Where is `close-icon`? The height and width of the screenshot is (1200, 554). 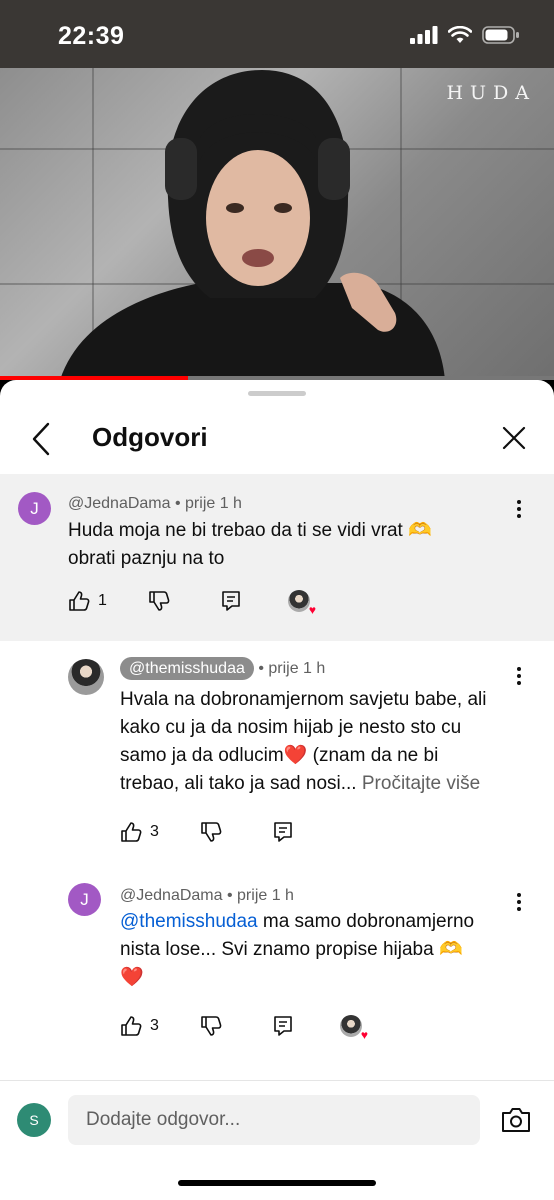
close-icon is located at coordinates (514, 438).